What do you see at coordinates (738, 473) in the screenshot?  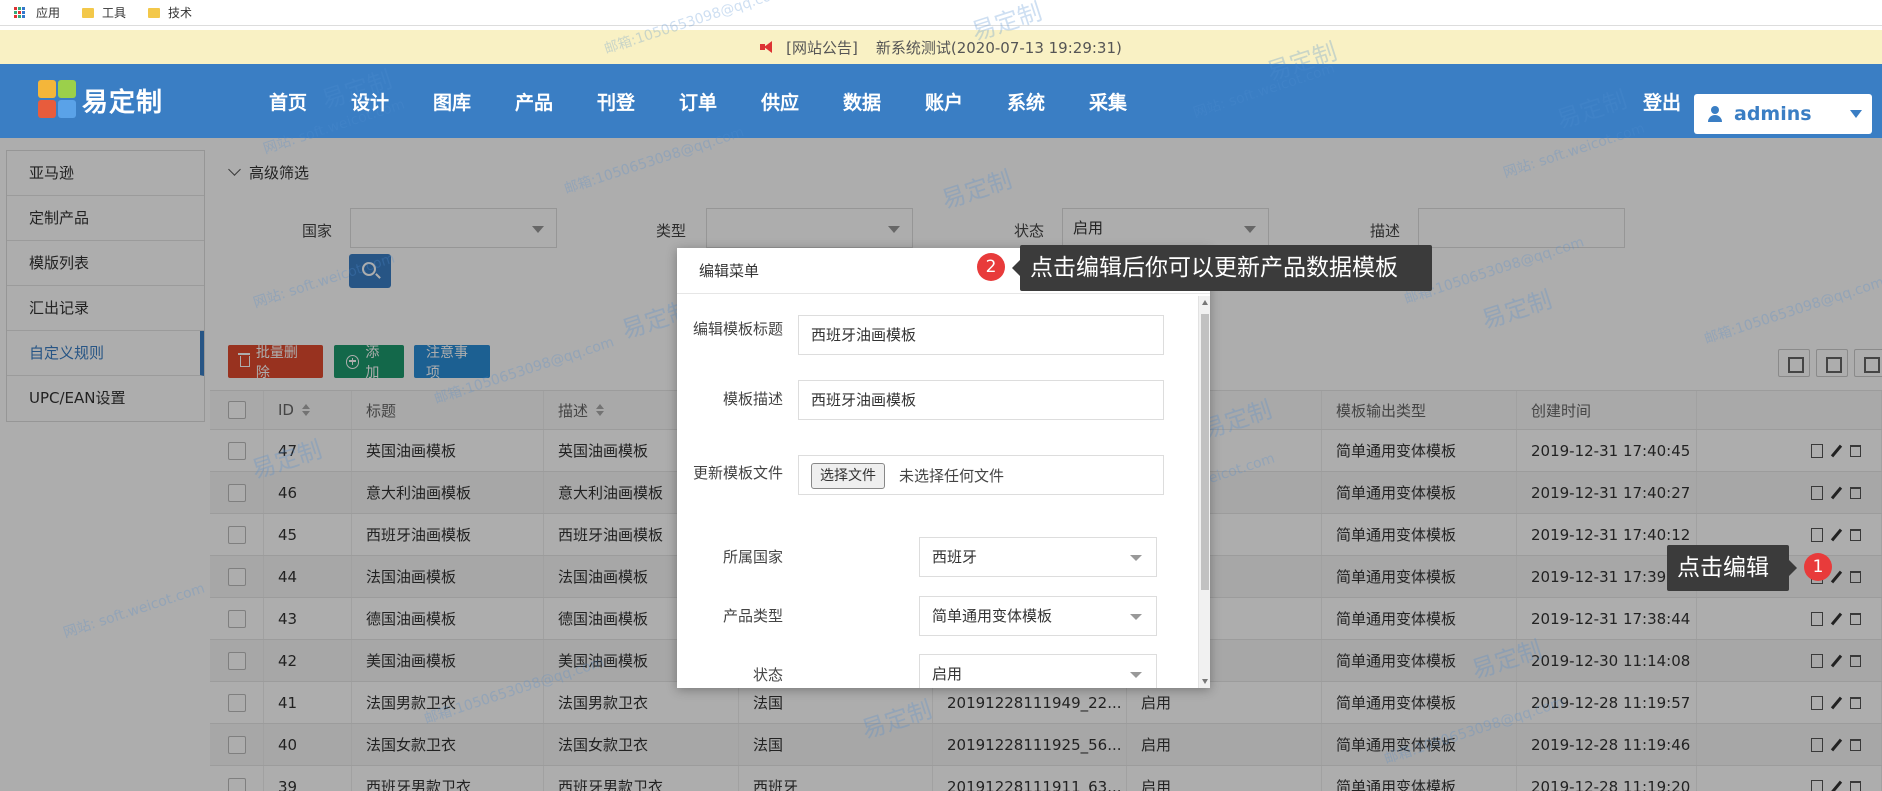 I see `template-file-label: 更新模板文件` at bounding box center [738, 473].